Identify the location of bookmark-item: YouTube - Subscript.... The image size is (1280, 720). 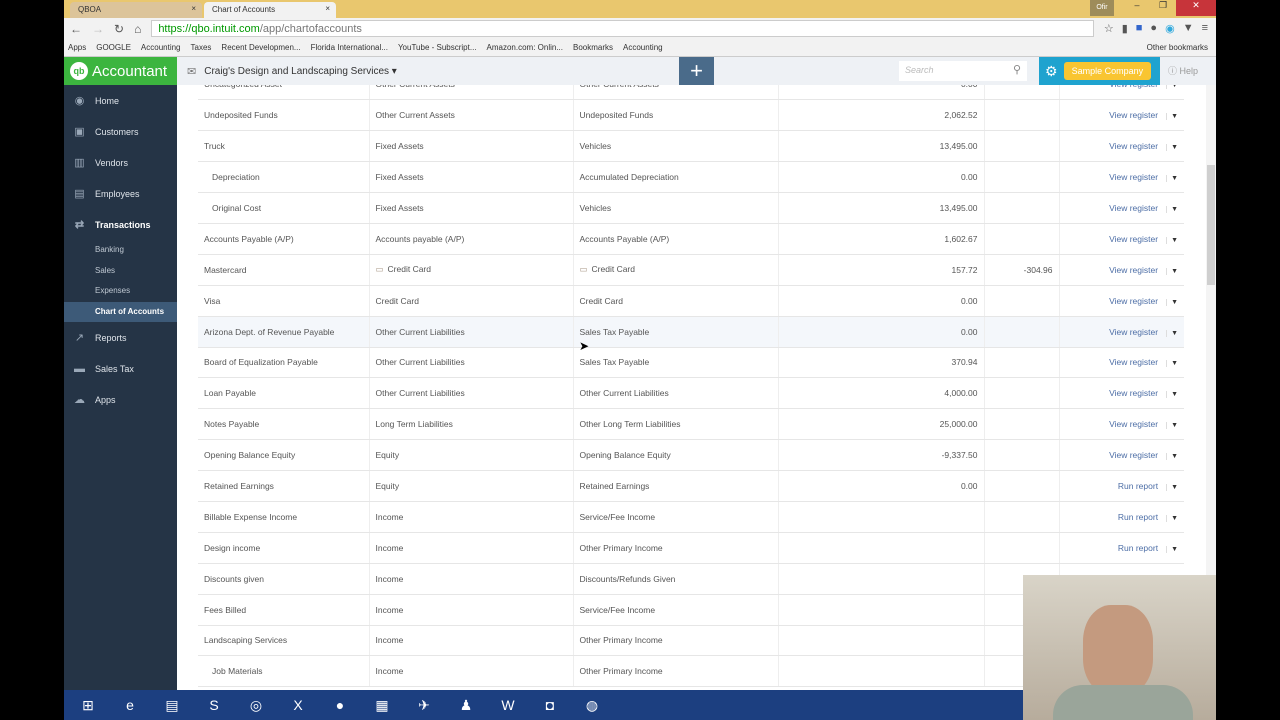
(437, 47).